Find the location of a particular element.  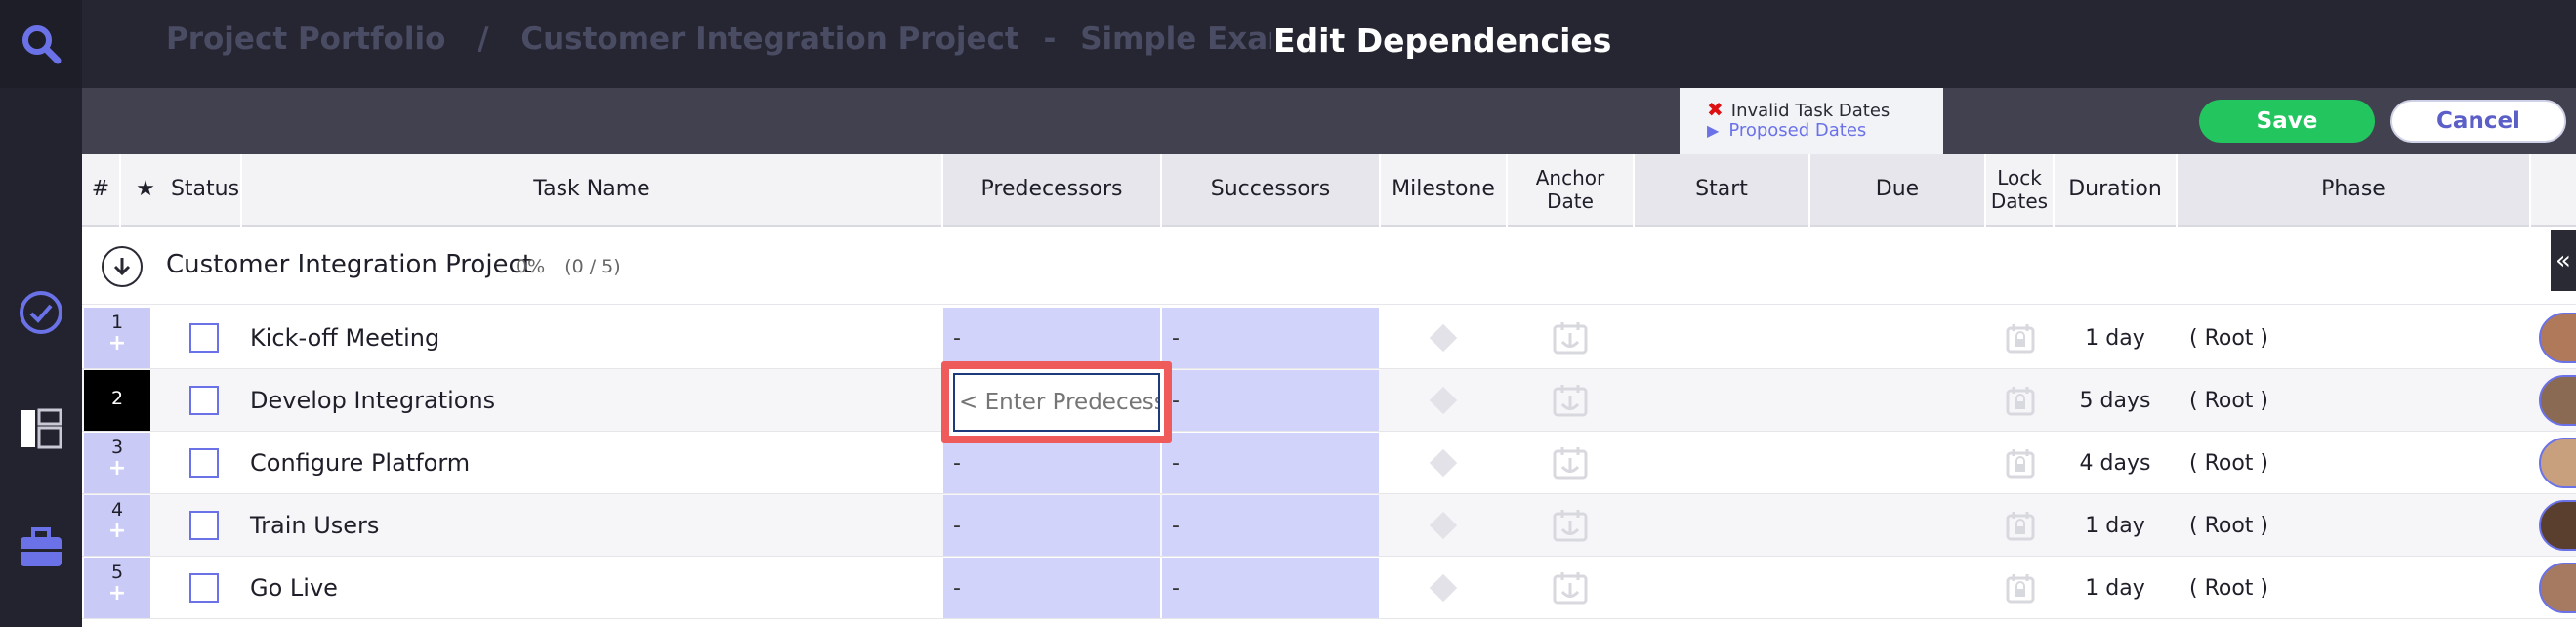

search-button is located at coordinates (41, 44).